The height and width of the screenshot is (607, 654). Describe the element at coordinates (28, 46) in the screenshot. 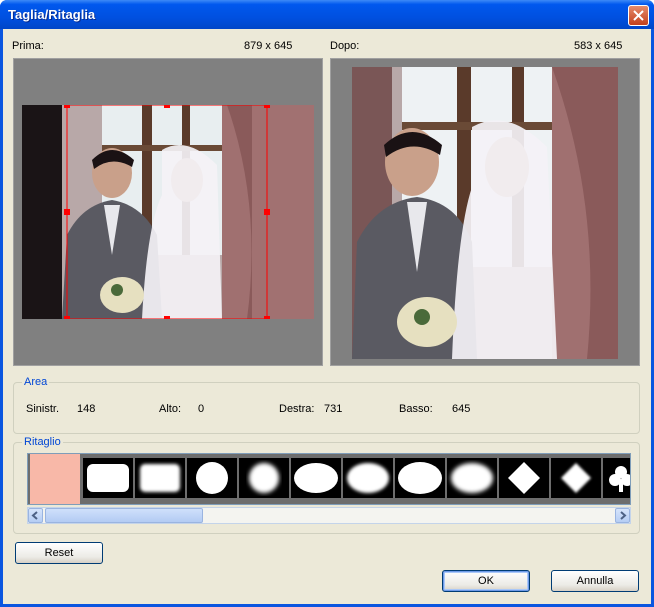

I see `before-label: Prima:` at that location.